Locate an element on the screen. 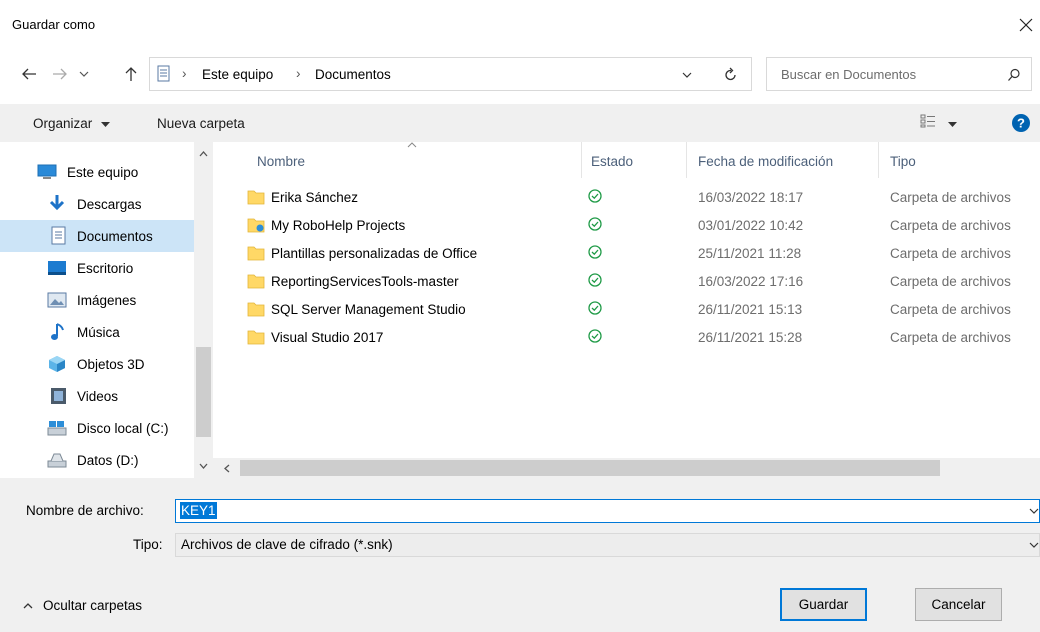  file-type-select: Archivos de clave de cifrado (*.snk) is located at coordinates (607, 545).